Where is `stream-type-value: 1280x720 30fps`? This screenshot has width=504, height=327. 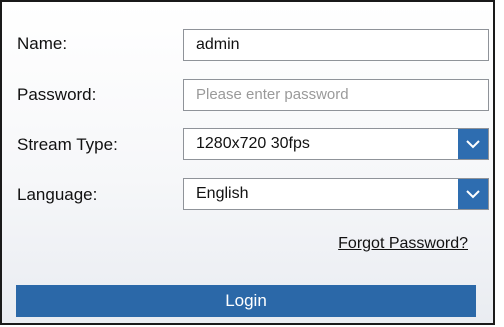 stream-type-value: 1280x720 30fps is located at coordinates (253, 143).